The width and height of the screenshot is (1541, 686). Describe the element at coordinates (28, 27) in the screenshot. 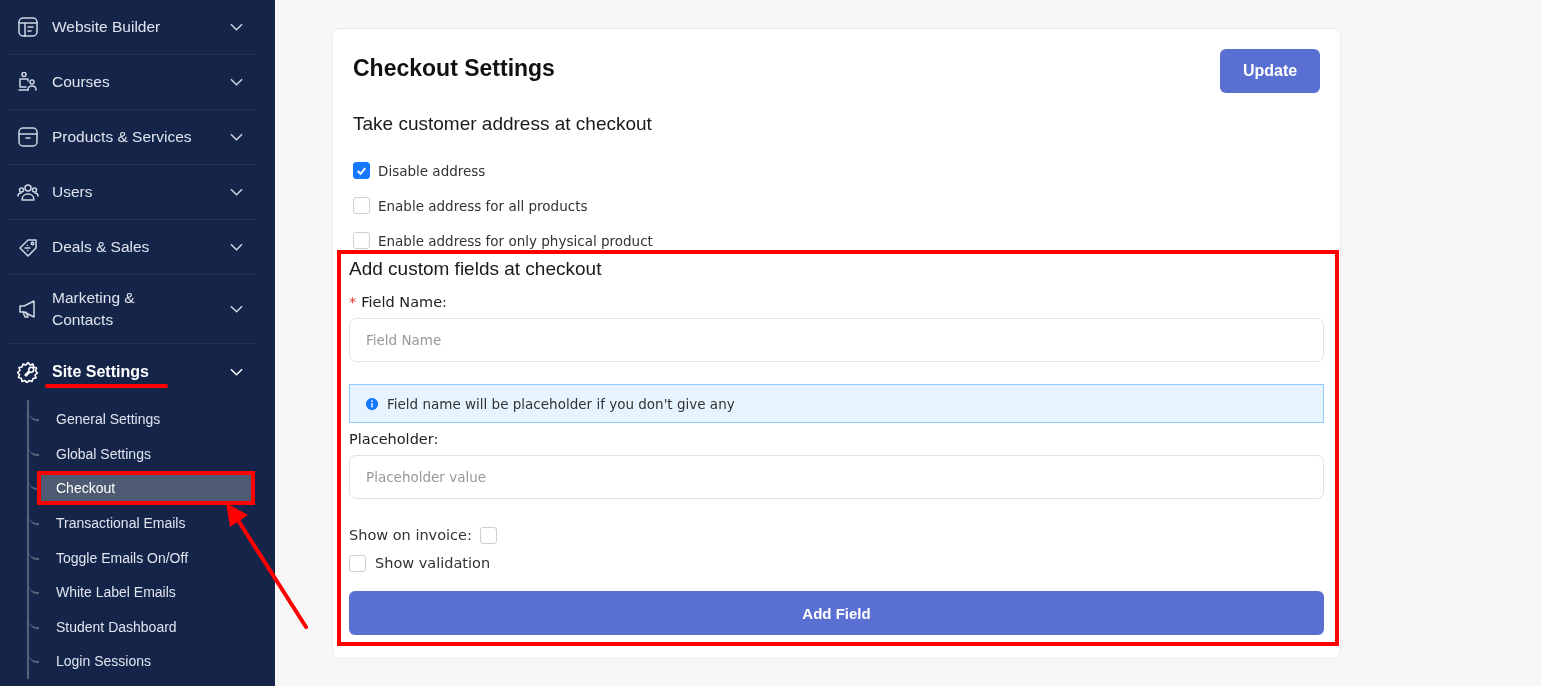

I see `layout-icon` at that location.